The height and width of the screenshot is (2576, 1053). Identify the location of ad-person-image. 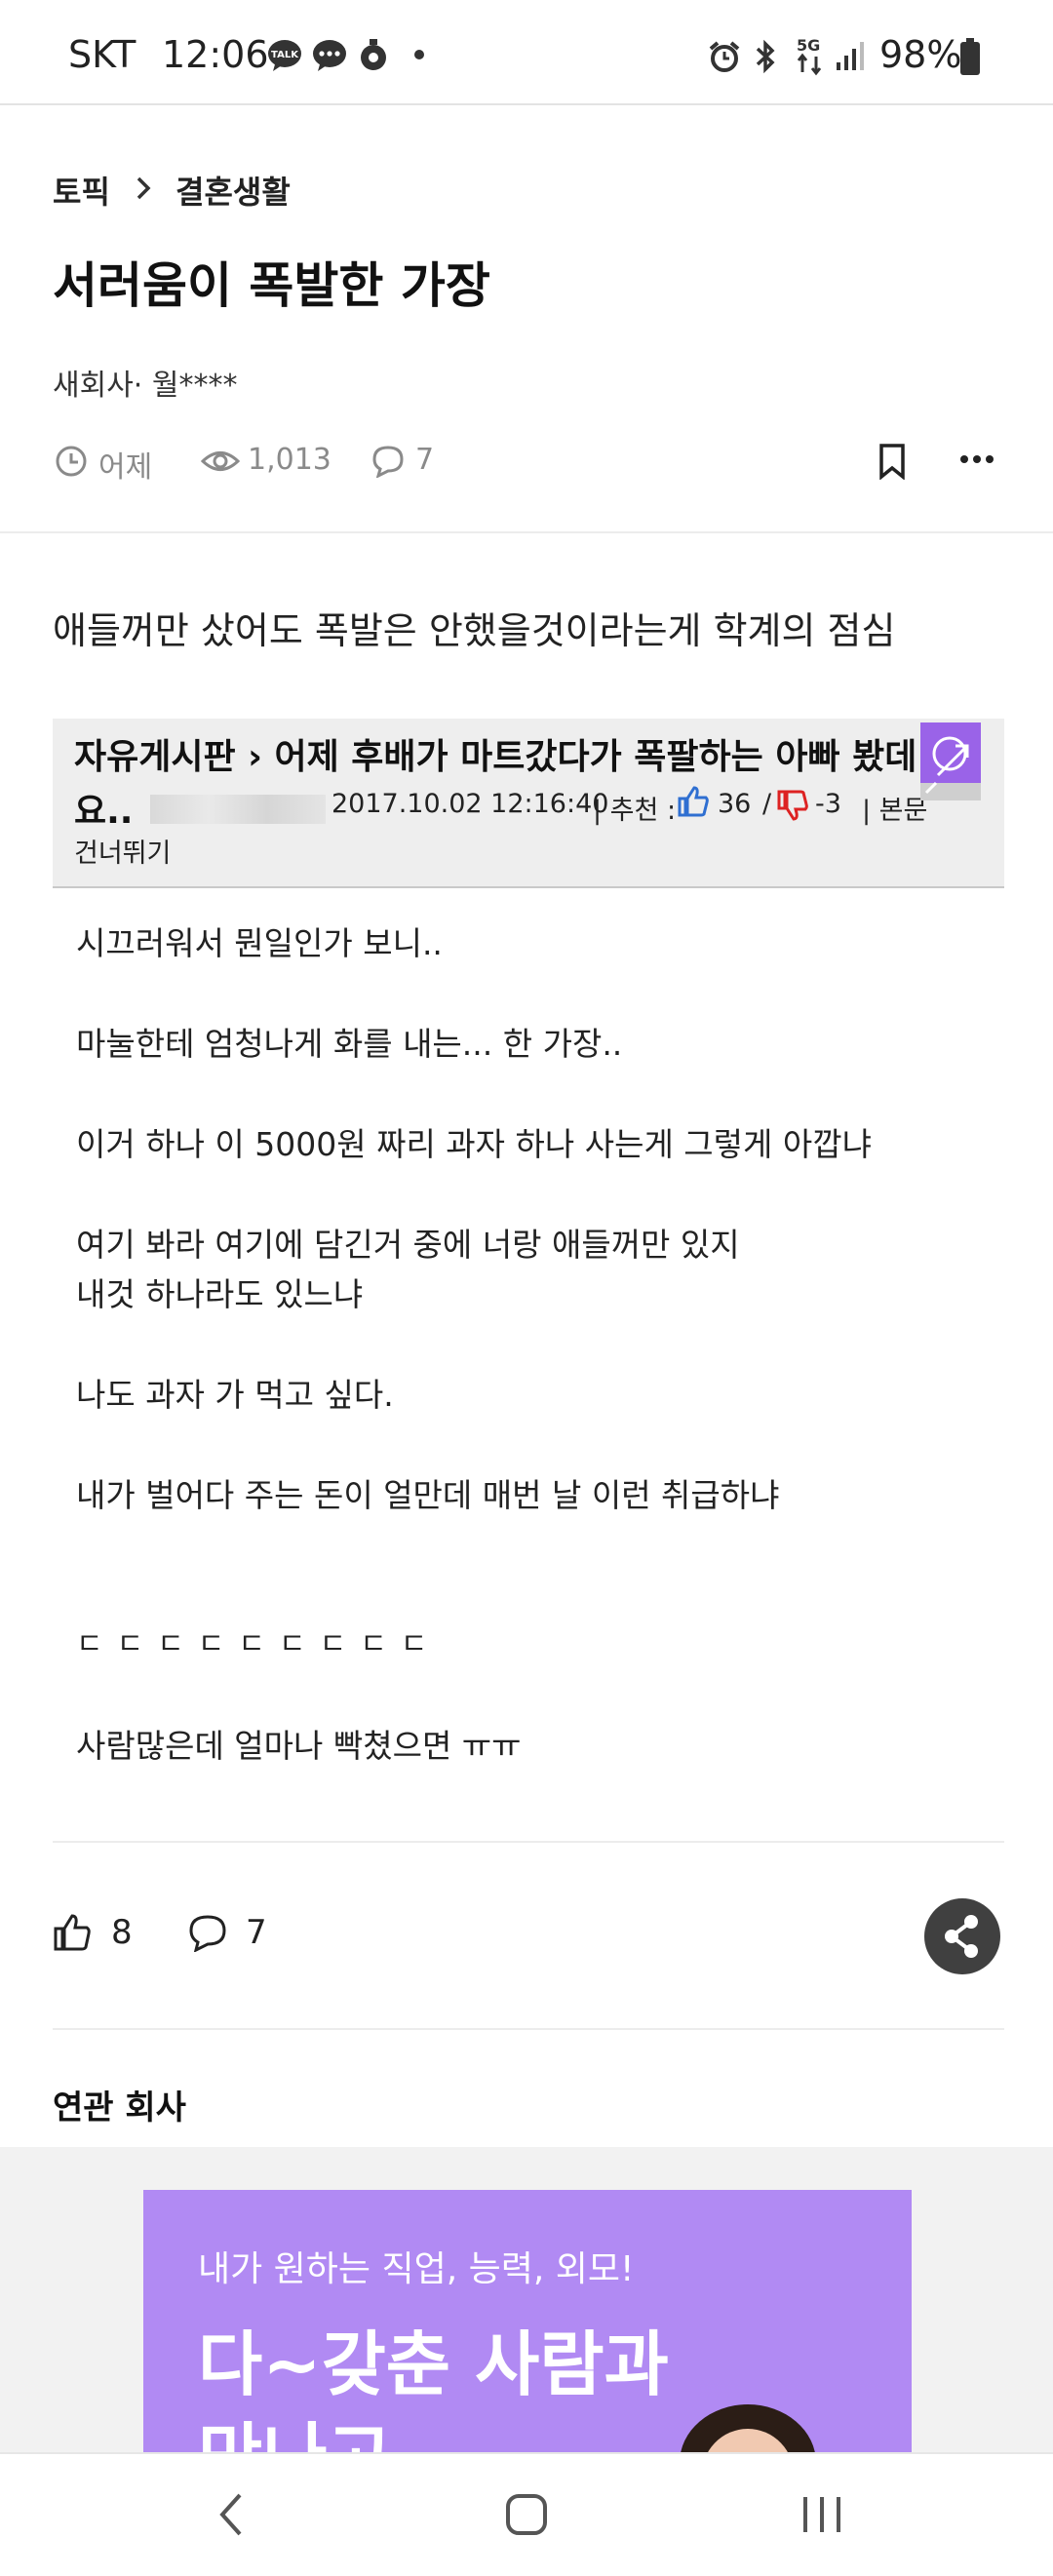
(748, 2431).